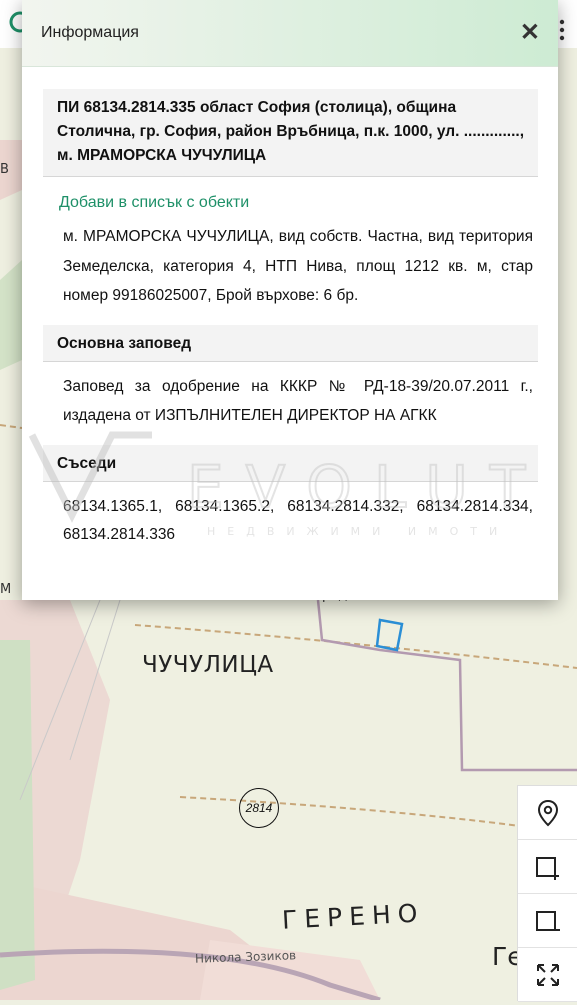 The height and width of the screenshot is (1005, 577). What do you see at coordinates (530, 33) in the screenshot?
I see `close-icon: ✕` at bounding box center [530, 33].